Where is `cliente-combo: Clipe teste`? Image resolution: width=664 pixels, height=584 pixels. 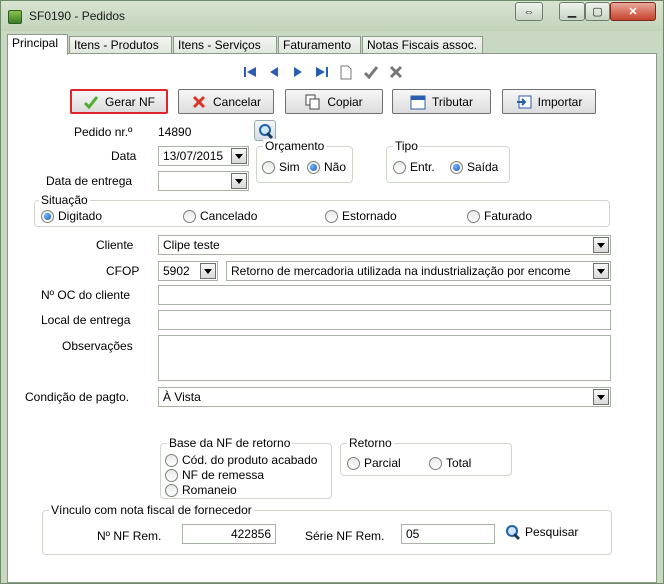 cliente-combo: Clipe teste is located at coordinates (384, 245).